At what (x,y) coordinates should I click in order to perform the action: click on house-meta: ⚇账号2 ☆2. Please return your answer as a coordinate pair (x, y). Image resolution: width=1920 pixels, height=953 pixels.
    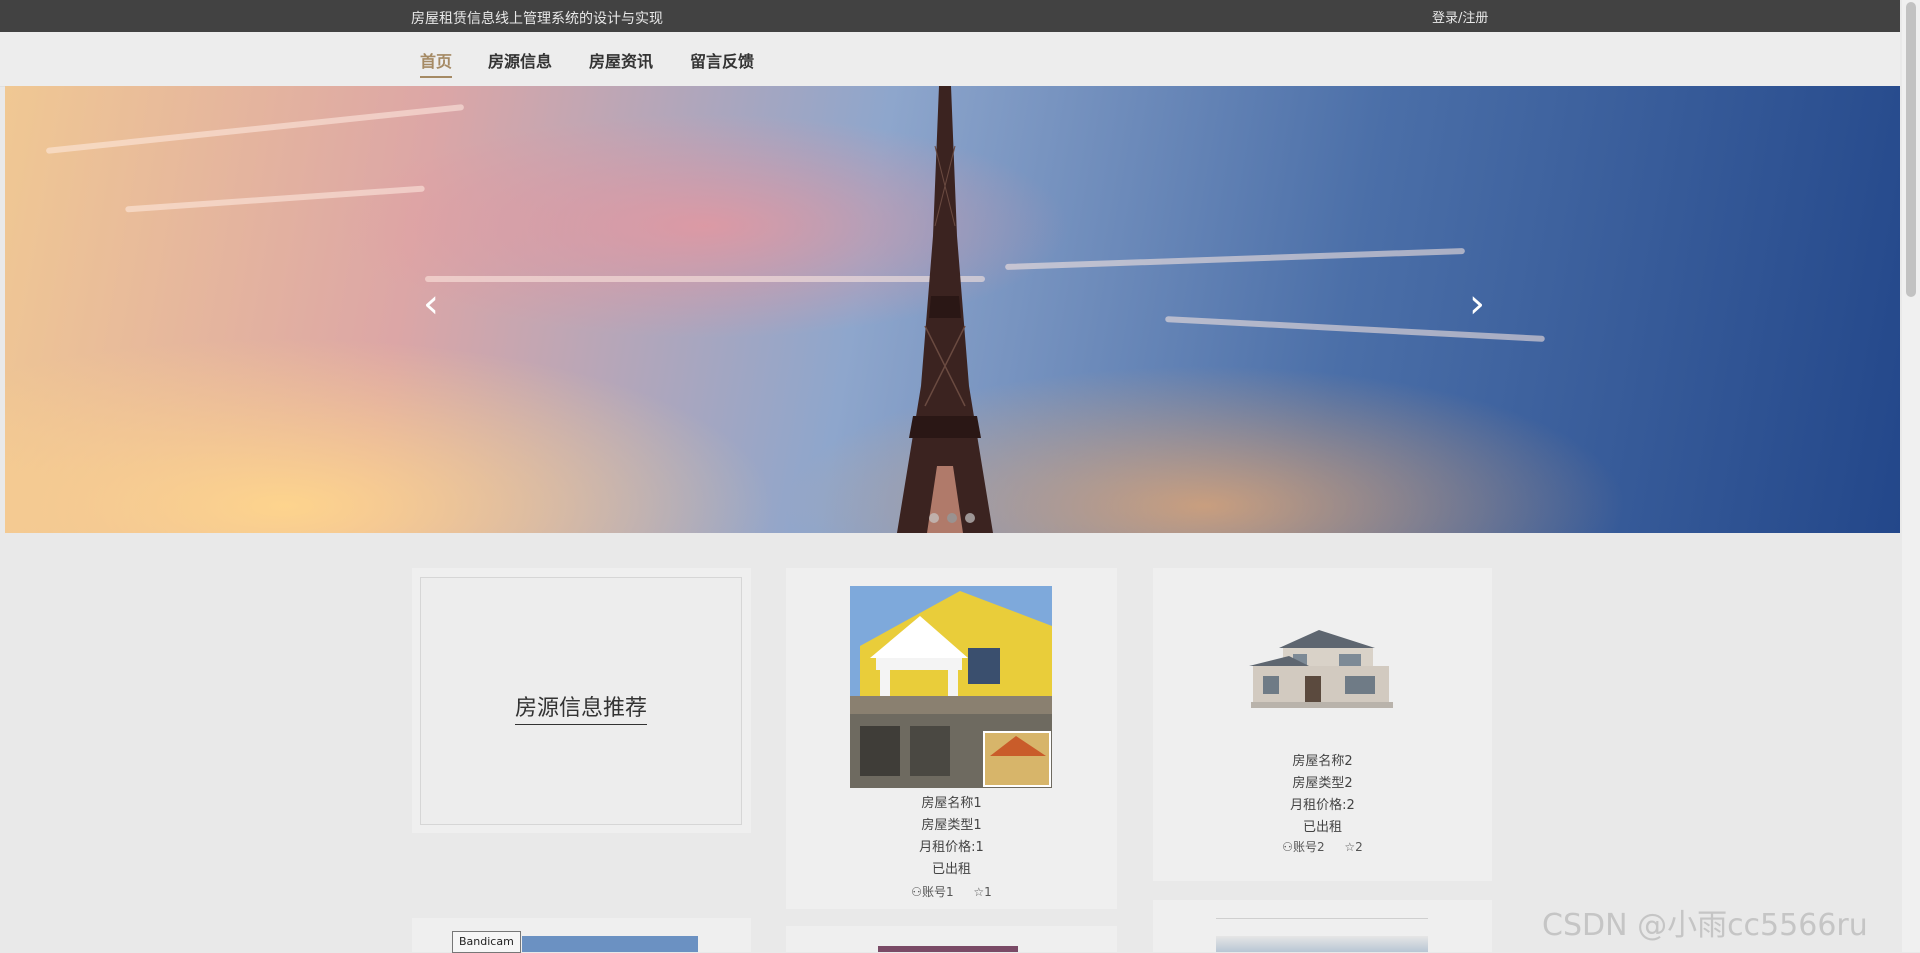
    Looking at the image, I should click on (1322, 846).